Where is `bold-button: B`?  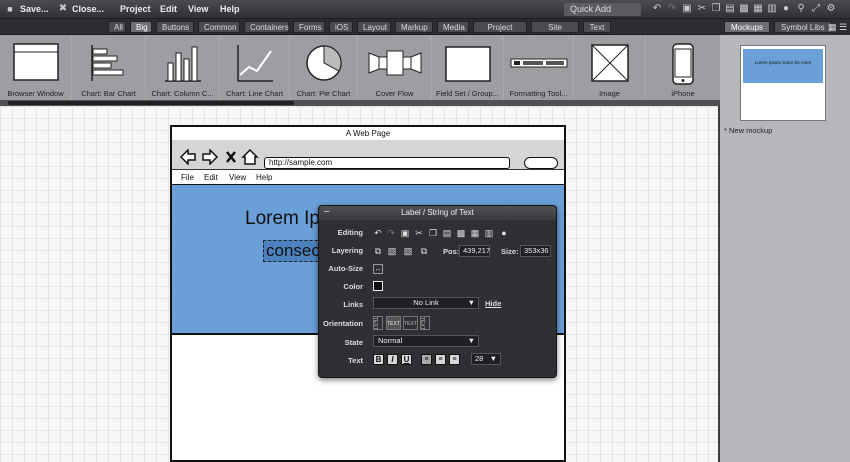
bold-button: B is located at coordinates (378, 359).